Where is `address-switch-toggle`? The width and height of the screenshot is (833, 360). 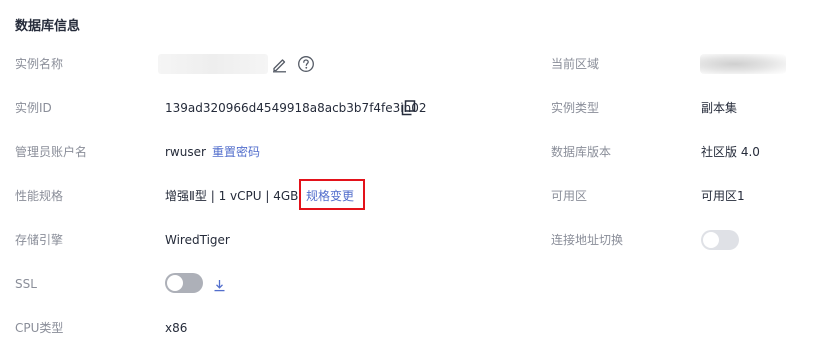
address-switch-toggle is located at coordinates (720, 240).